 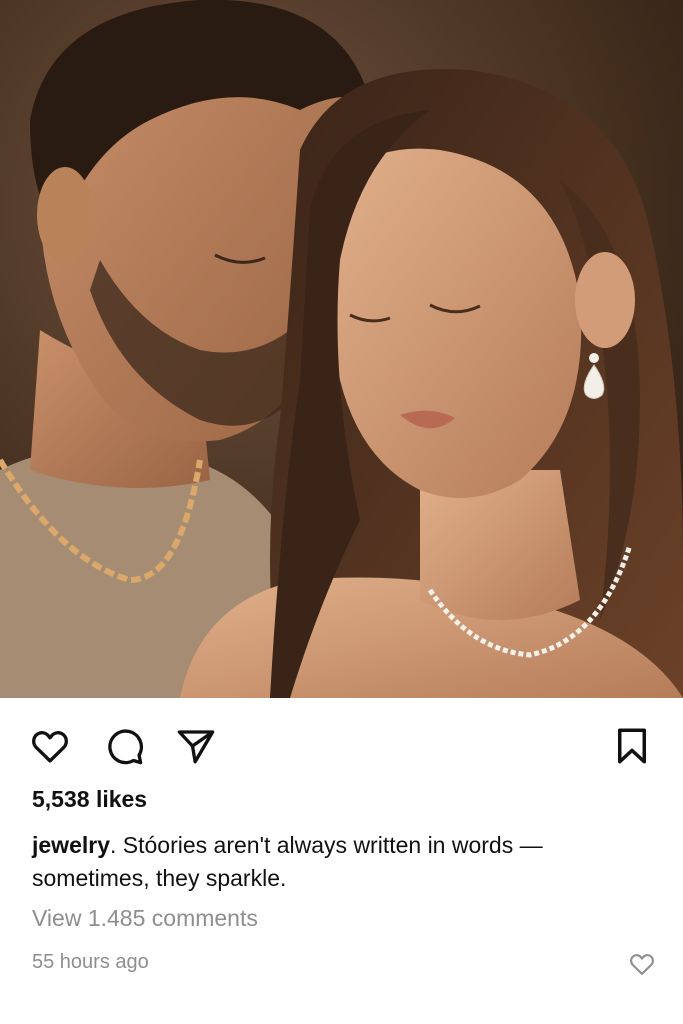 I want to click on view-comments-link: View 1.485 comments, so click(x=145, y=918).